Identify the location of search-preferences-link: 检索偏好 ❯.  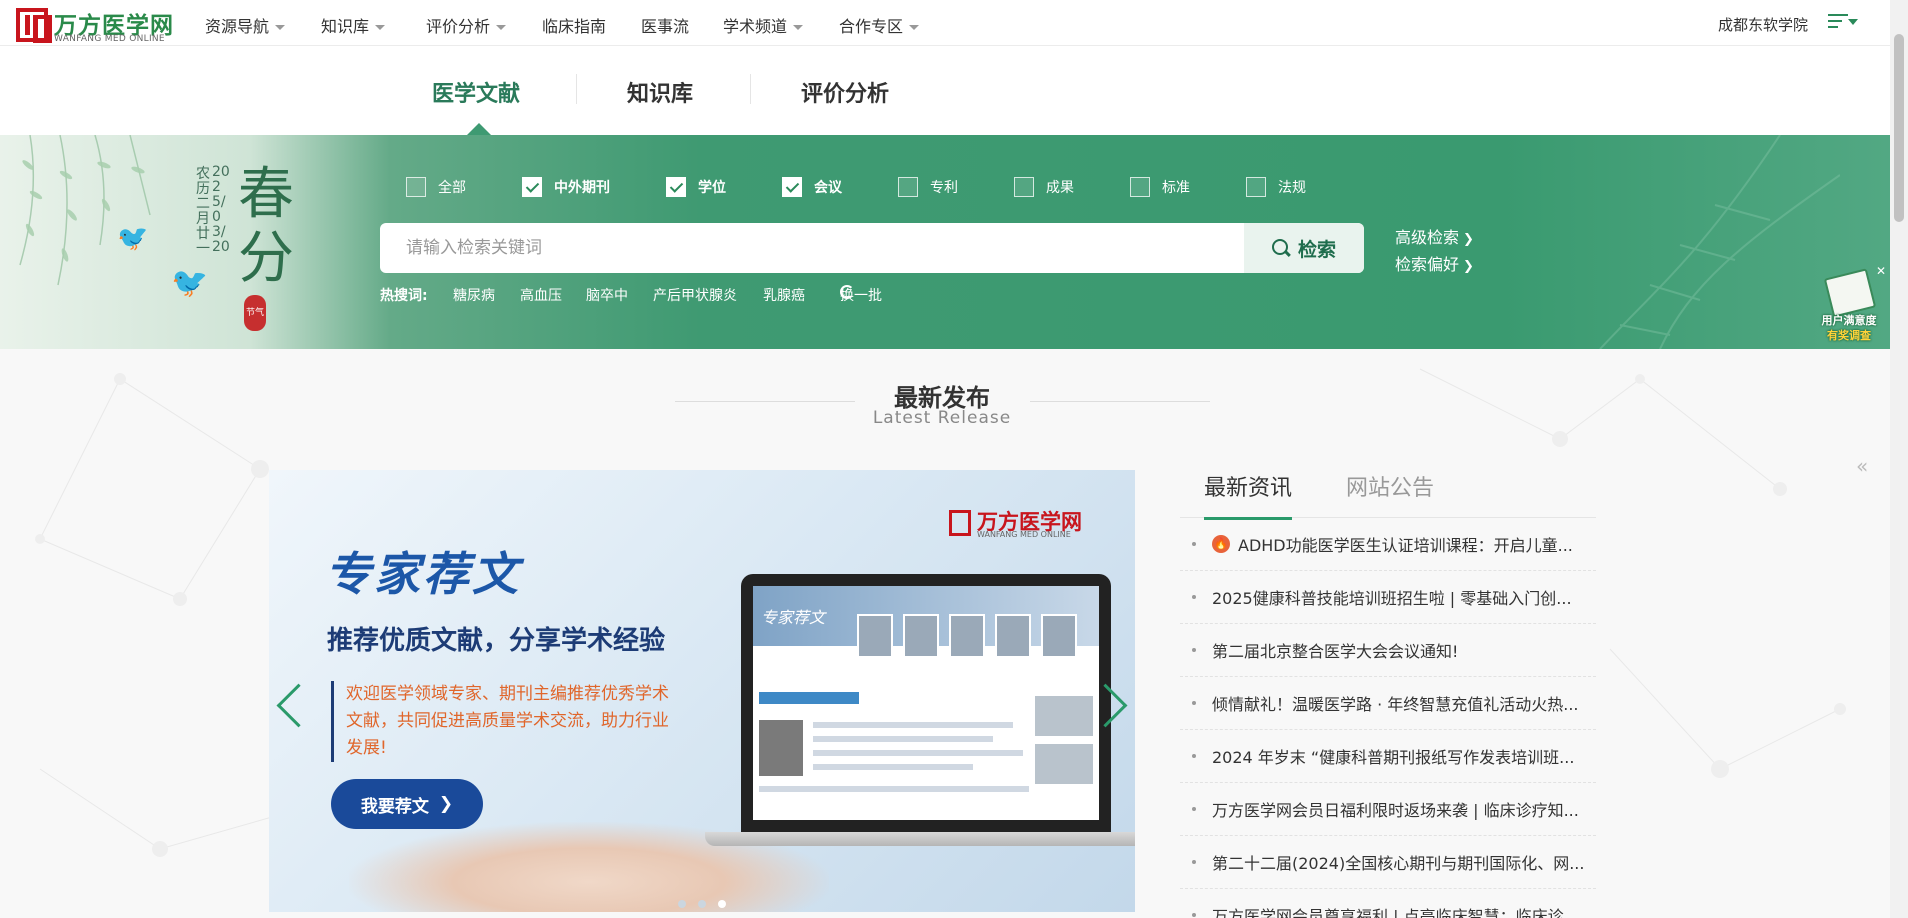
(1434, 265).